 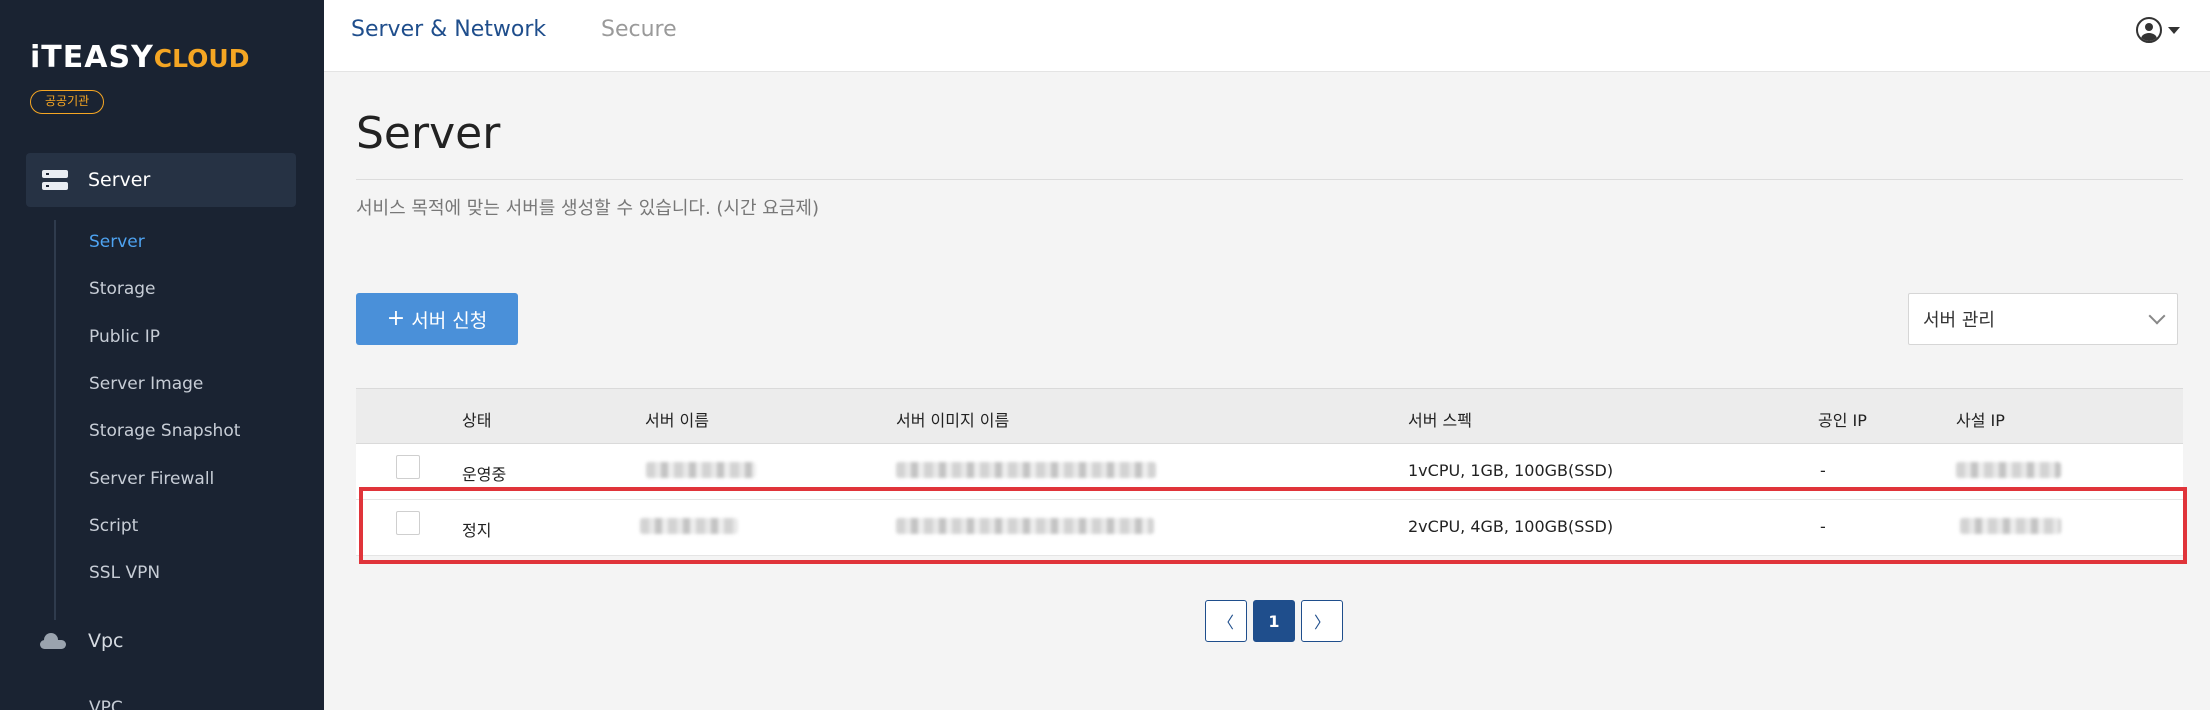 What do you see at coordinates (82, 641) in the screenshot?
I see `sidebar-group-vpc: Vpc` at bounding box center [82, 641].